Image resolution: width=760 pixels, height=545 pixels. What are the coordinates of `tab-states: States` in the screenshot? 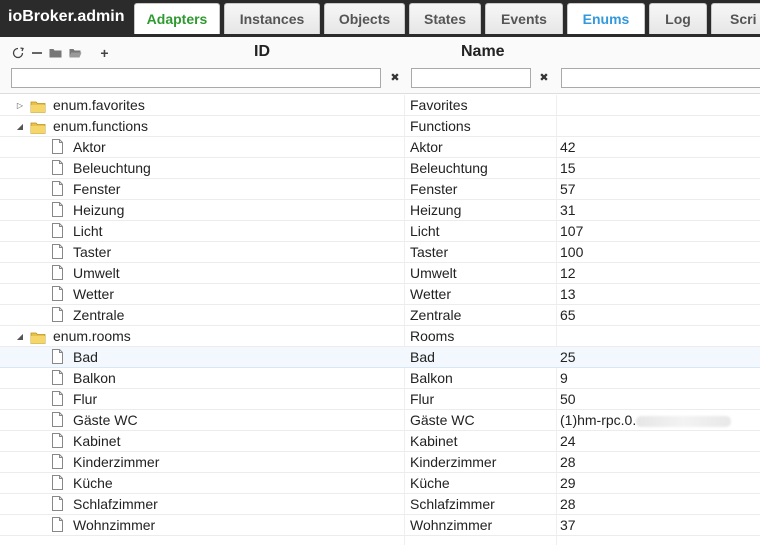 It's located at (445, 18).